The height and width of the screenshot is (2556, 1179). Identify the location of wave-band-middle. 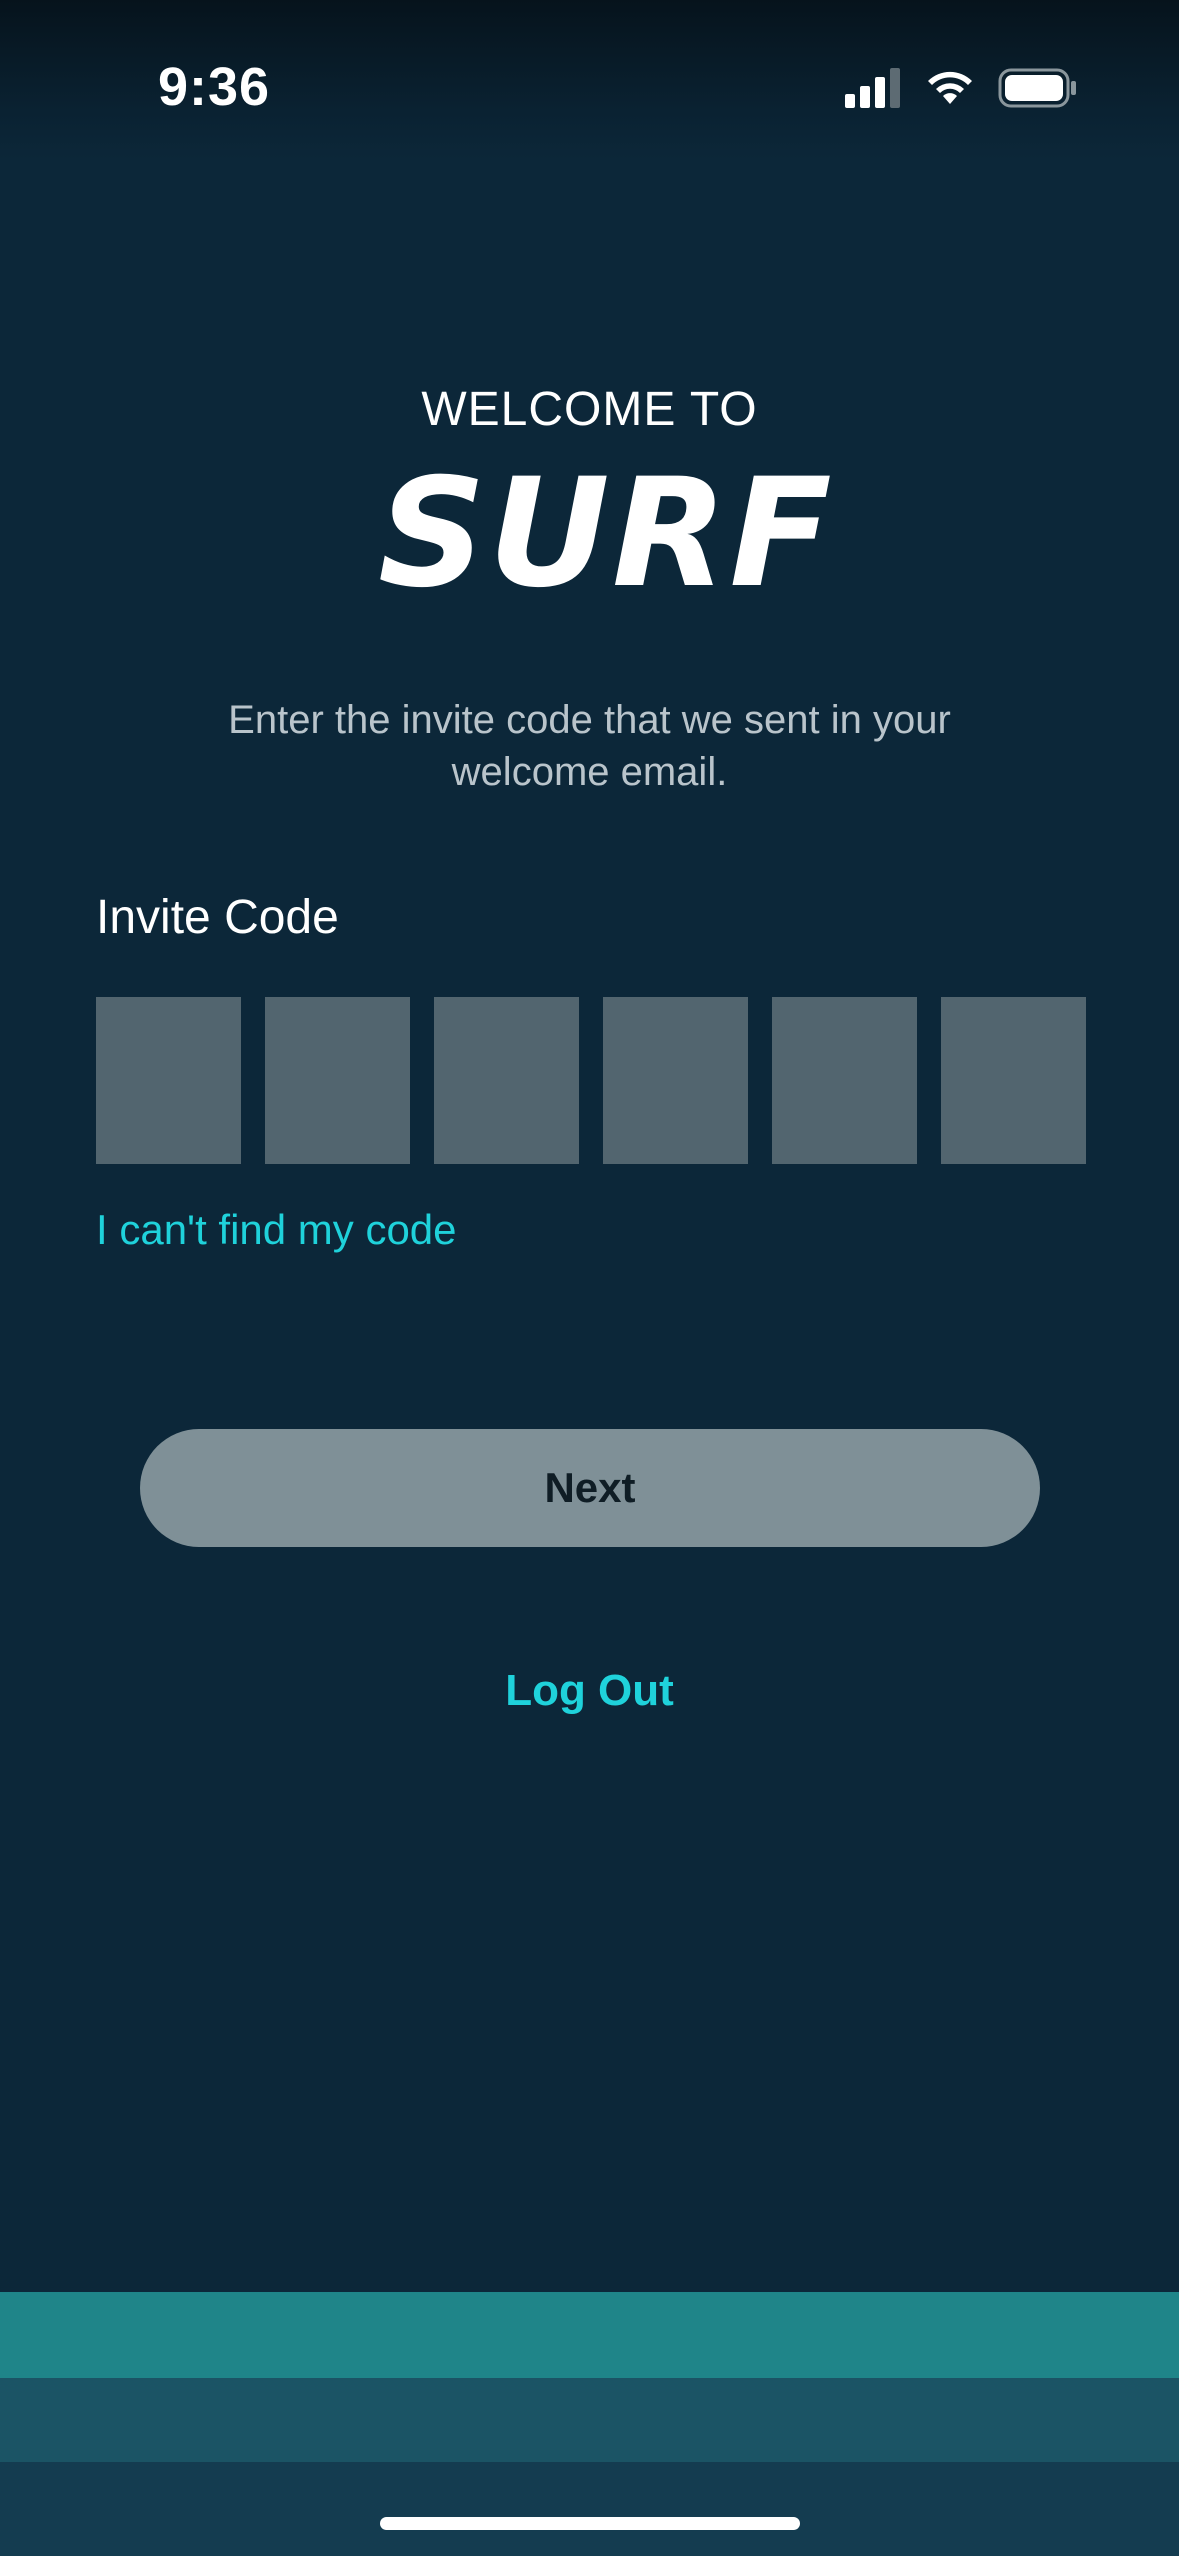
(589, 2420).